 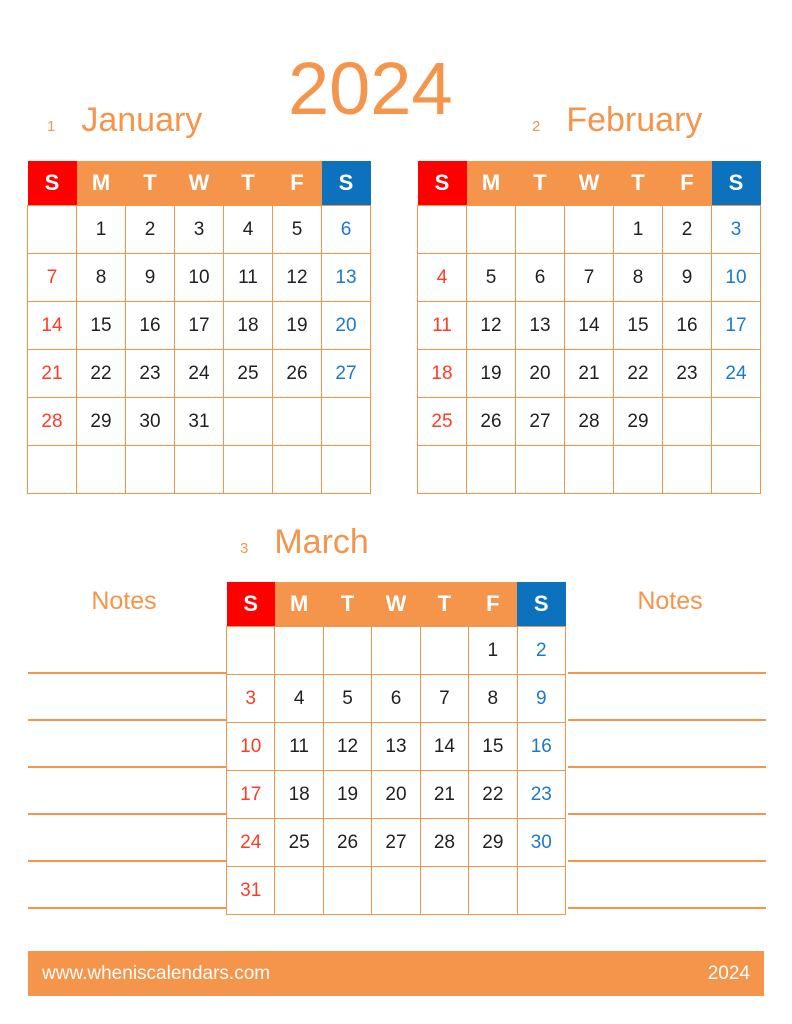 I want to click on notes-lines-right, so click(x=670, y=770).